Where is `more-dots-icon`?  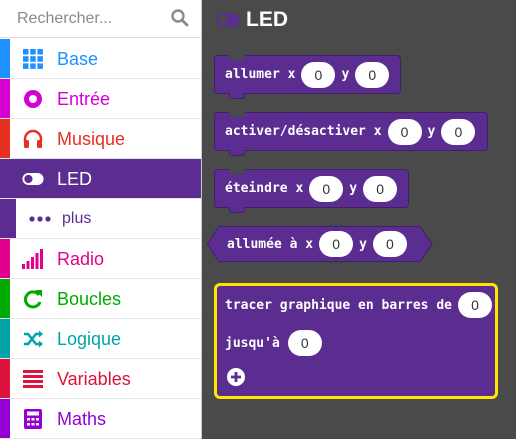
more-dots-icon is located at coordinates (40, 219).